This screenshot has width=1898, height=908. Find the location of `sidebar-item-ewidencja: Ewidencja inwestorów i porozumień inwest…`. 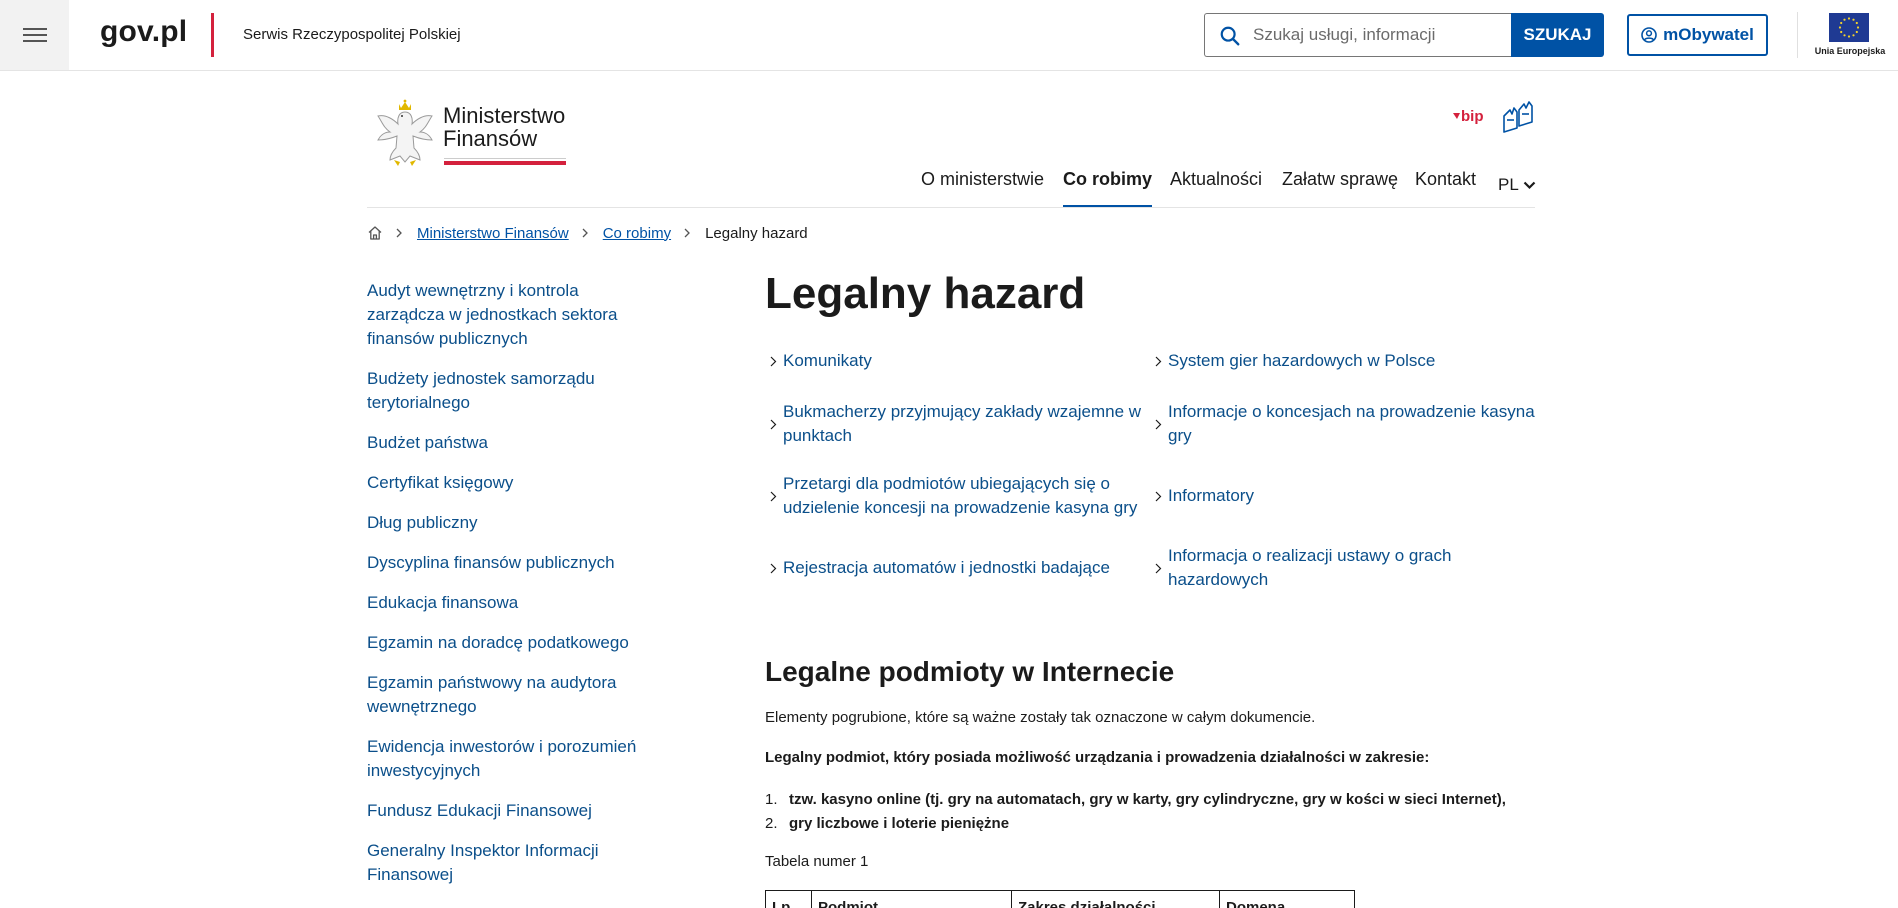

sidebar-item-ewidencja: Ewidencja inwestorów i porozumień inwest… is located at coordinates (512, 759).